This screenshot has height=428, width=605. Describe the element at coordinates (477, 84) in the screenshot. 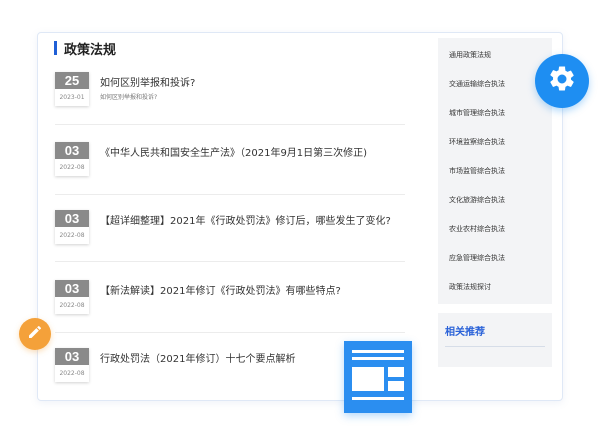

I see `sidebar-item-transport: 交通运输综合执法` at that location.